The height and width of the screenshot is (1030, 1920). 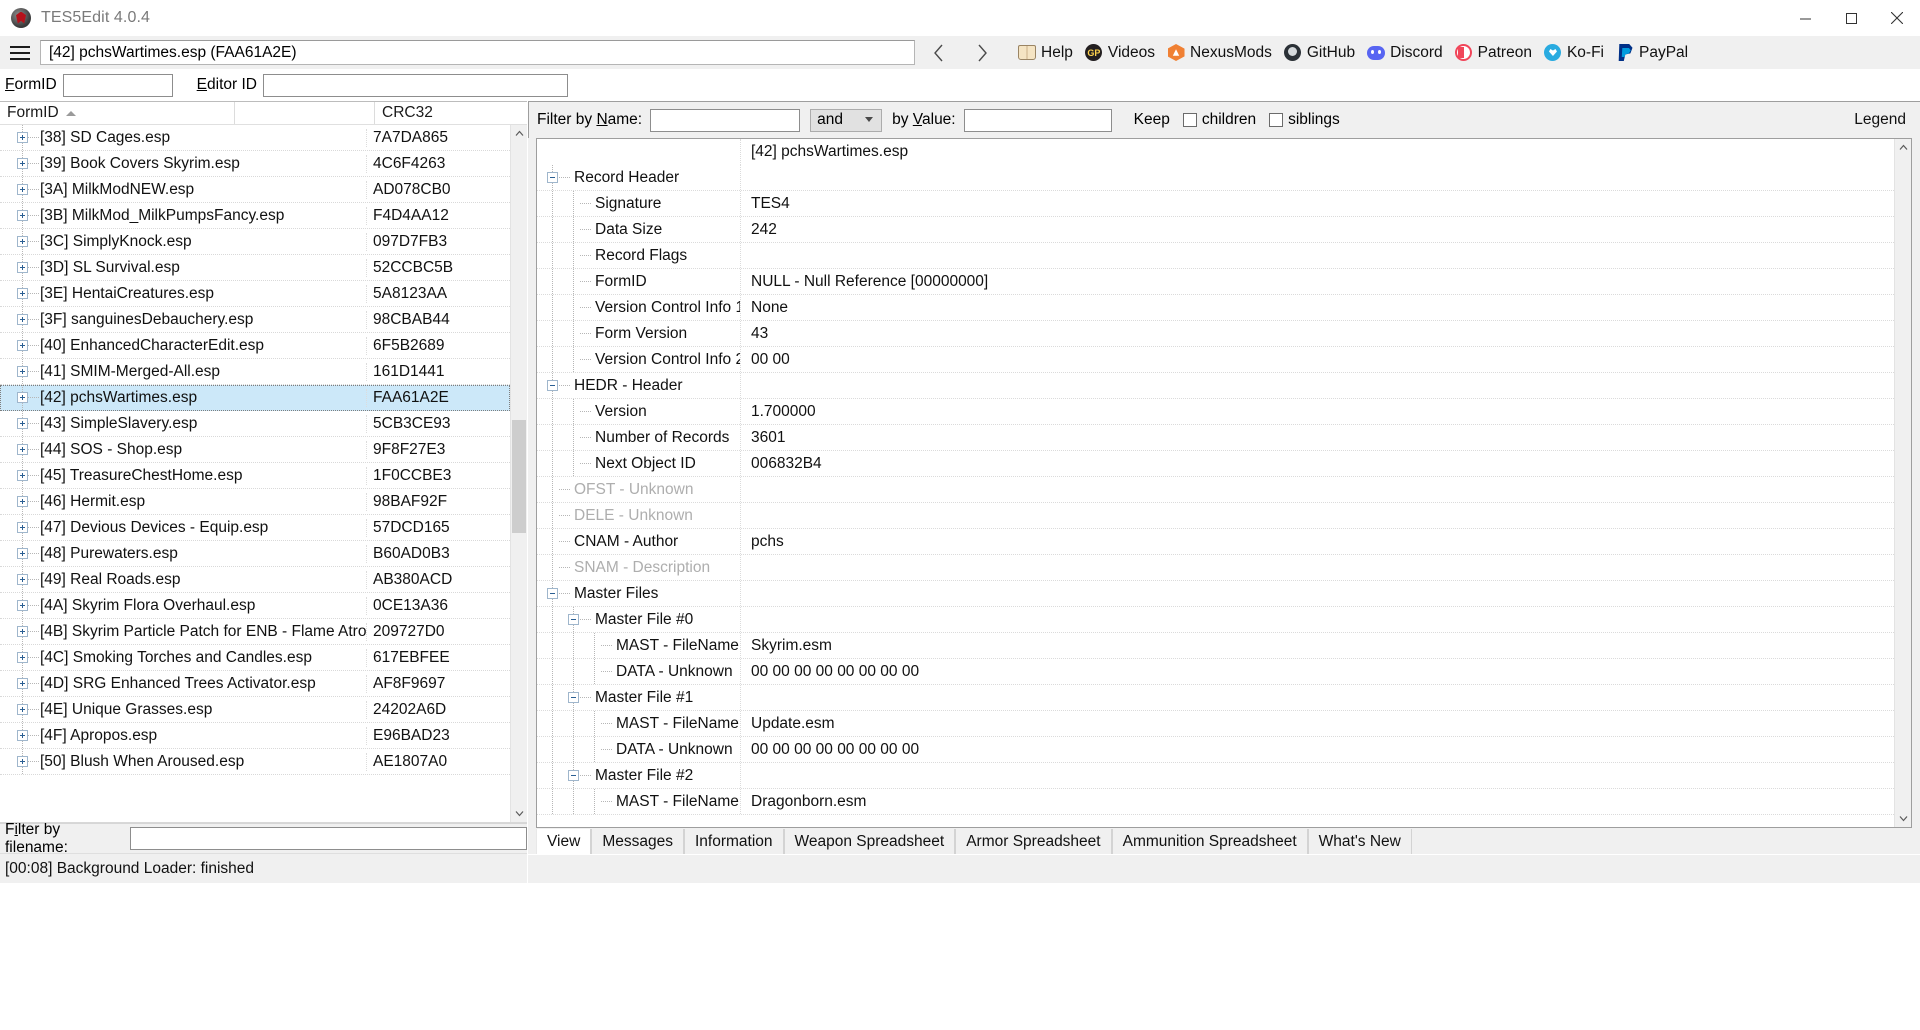 I want to click on detail-row: Master File #0, so click(x=1215, y=620).